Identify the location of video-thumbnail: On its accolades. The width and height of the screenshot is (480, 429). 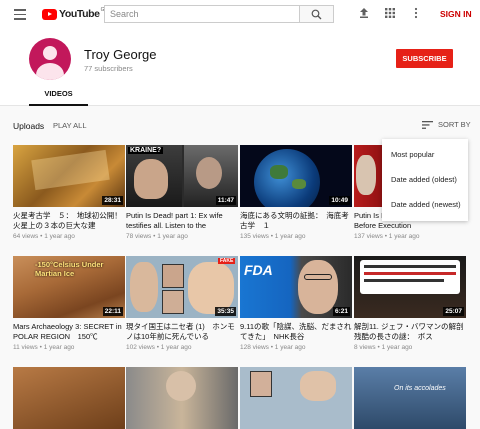
(410, 398).